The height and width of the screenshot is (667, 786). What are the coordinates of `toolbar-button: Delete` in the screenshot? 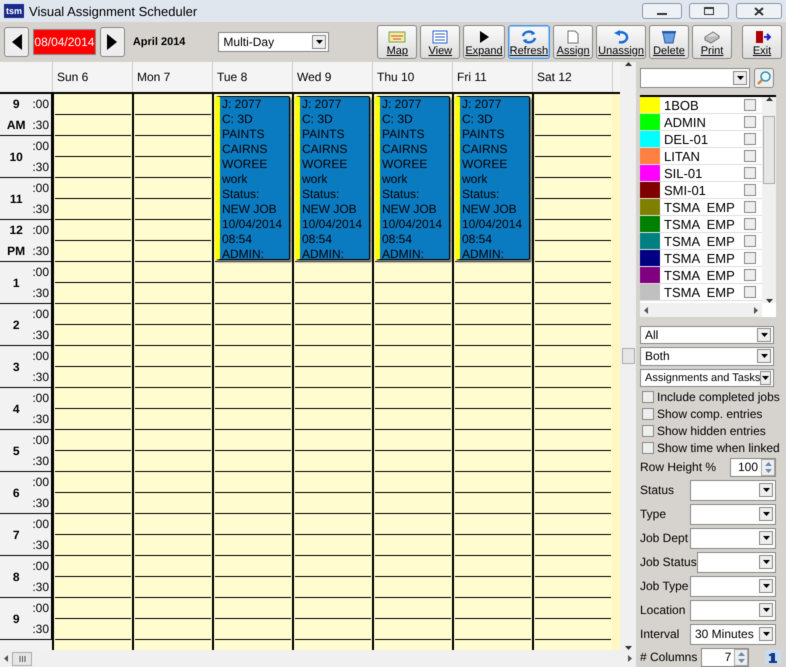 It's located at (669, 42).